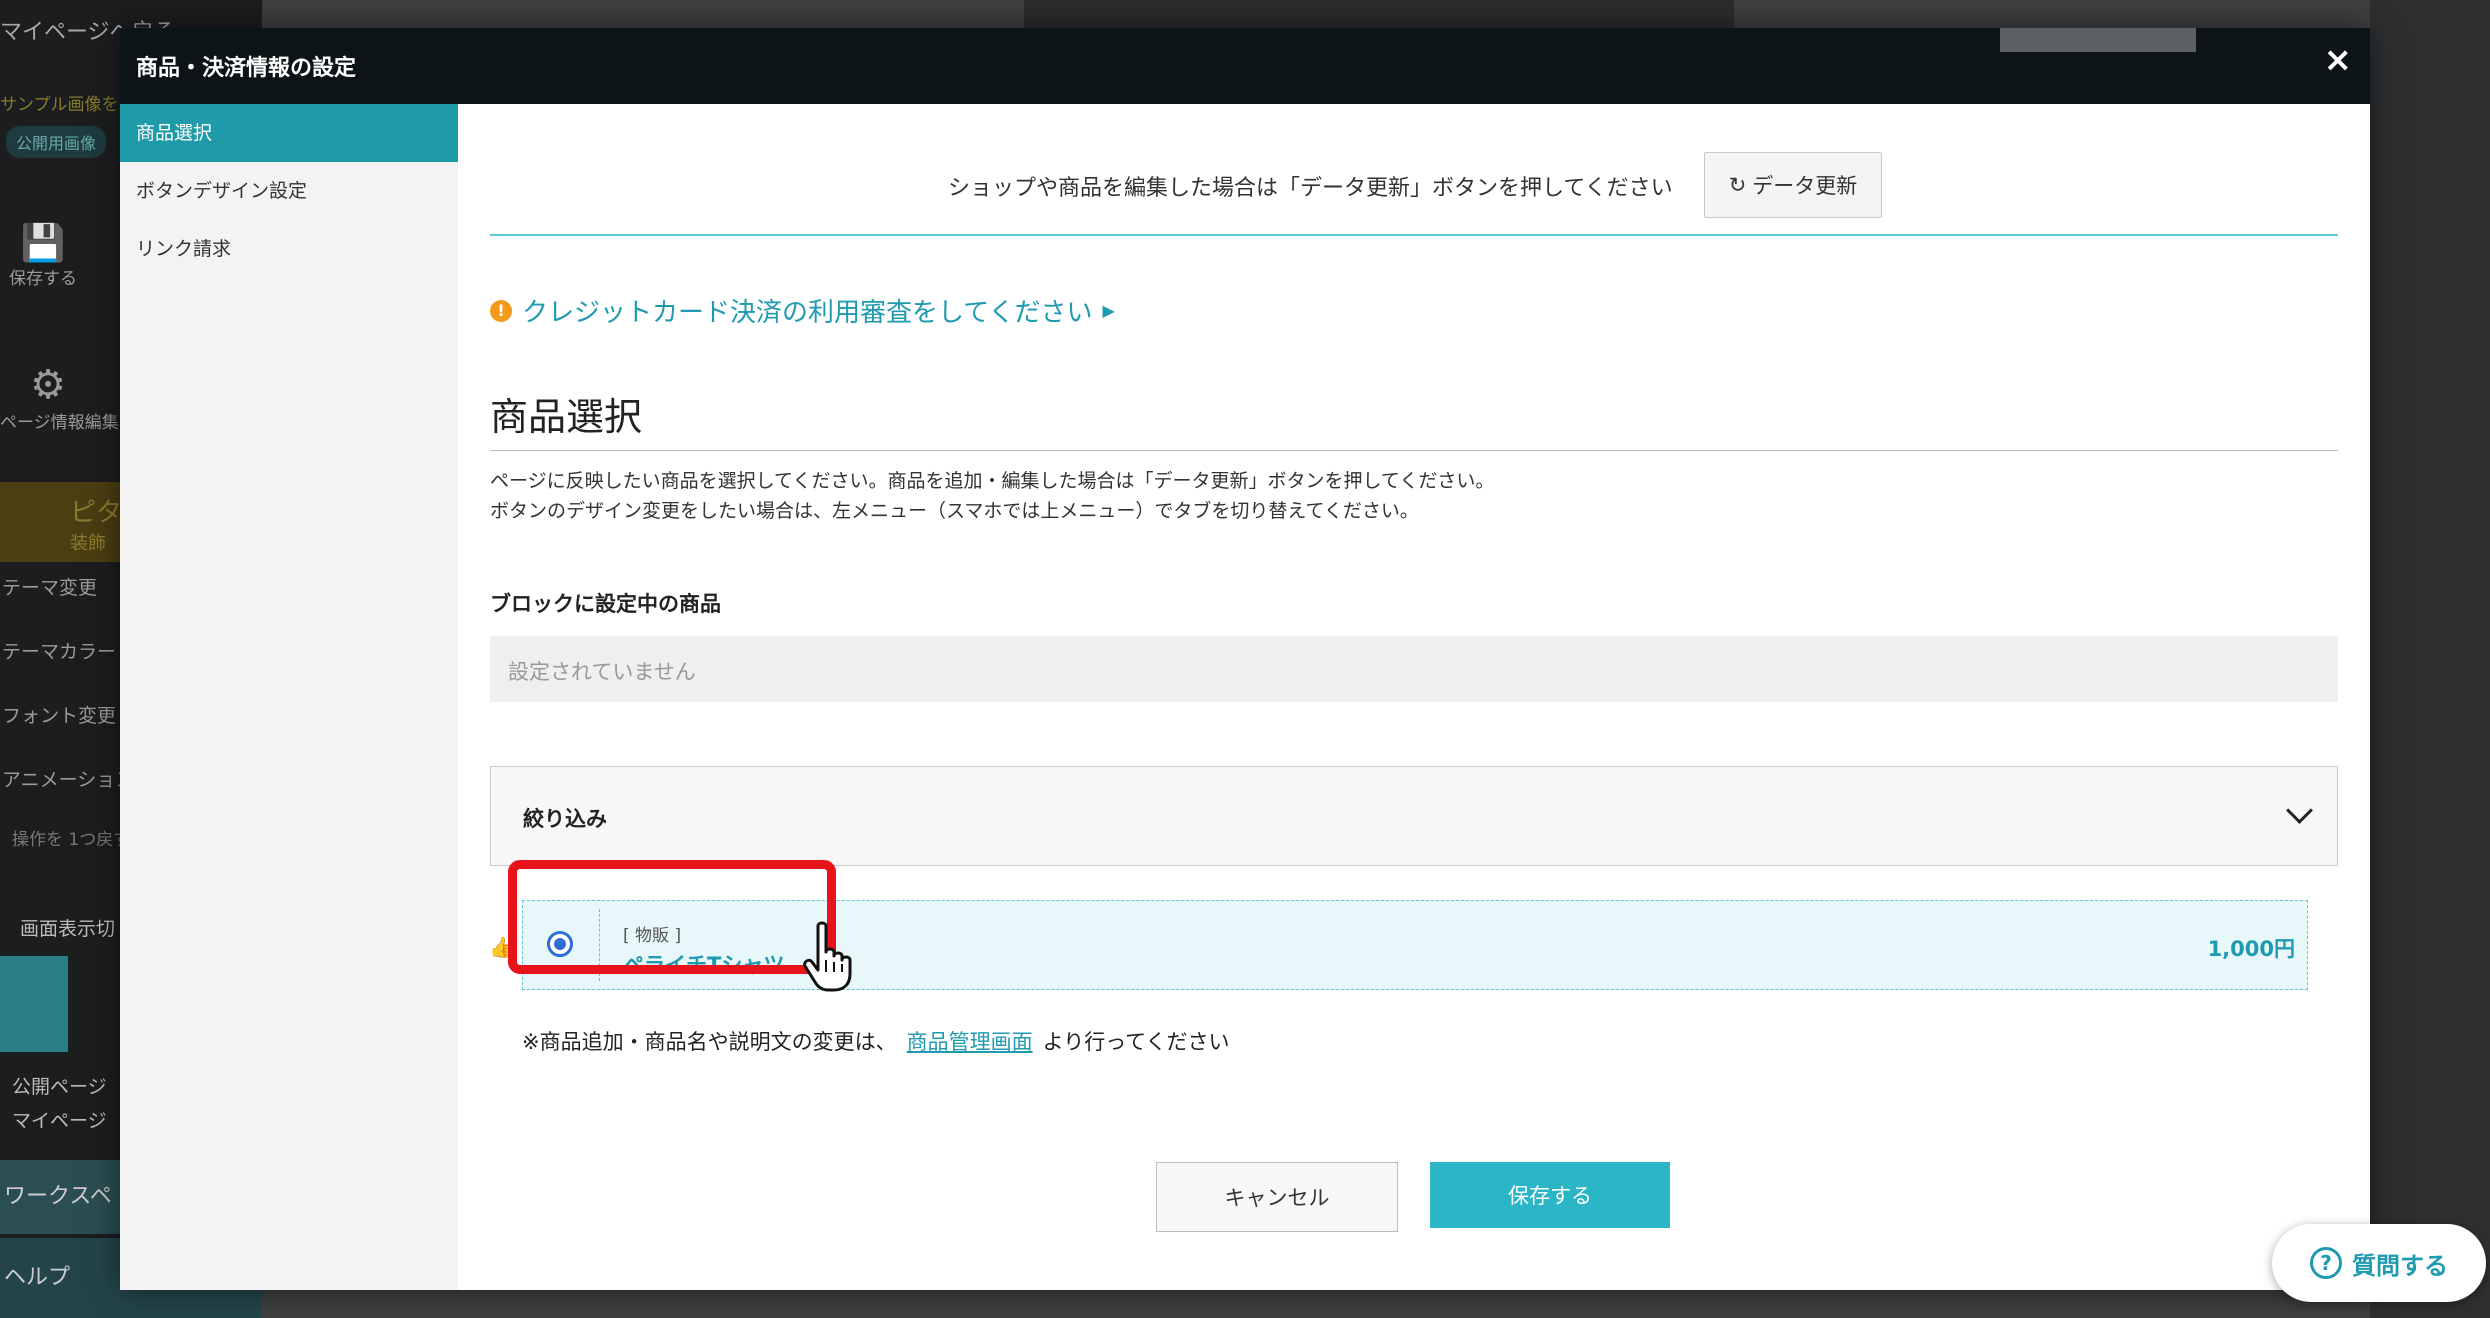  Describe the element at coordinates (2098, 40) in the screenshot. I see `header-tab-marker` at that location.